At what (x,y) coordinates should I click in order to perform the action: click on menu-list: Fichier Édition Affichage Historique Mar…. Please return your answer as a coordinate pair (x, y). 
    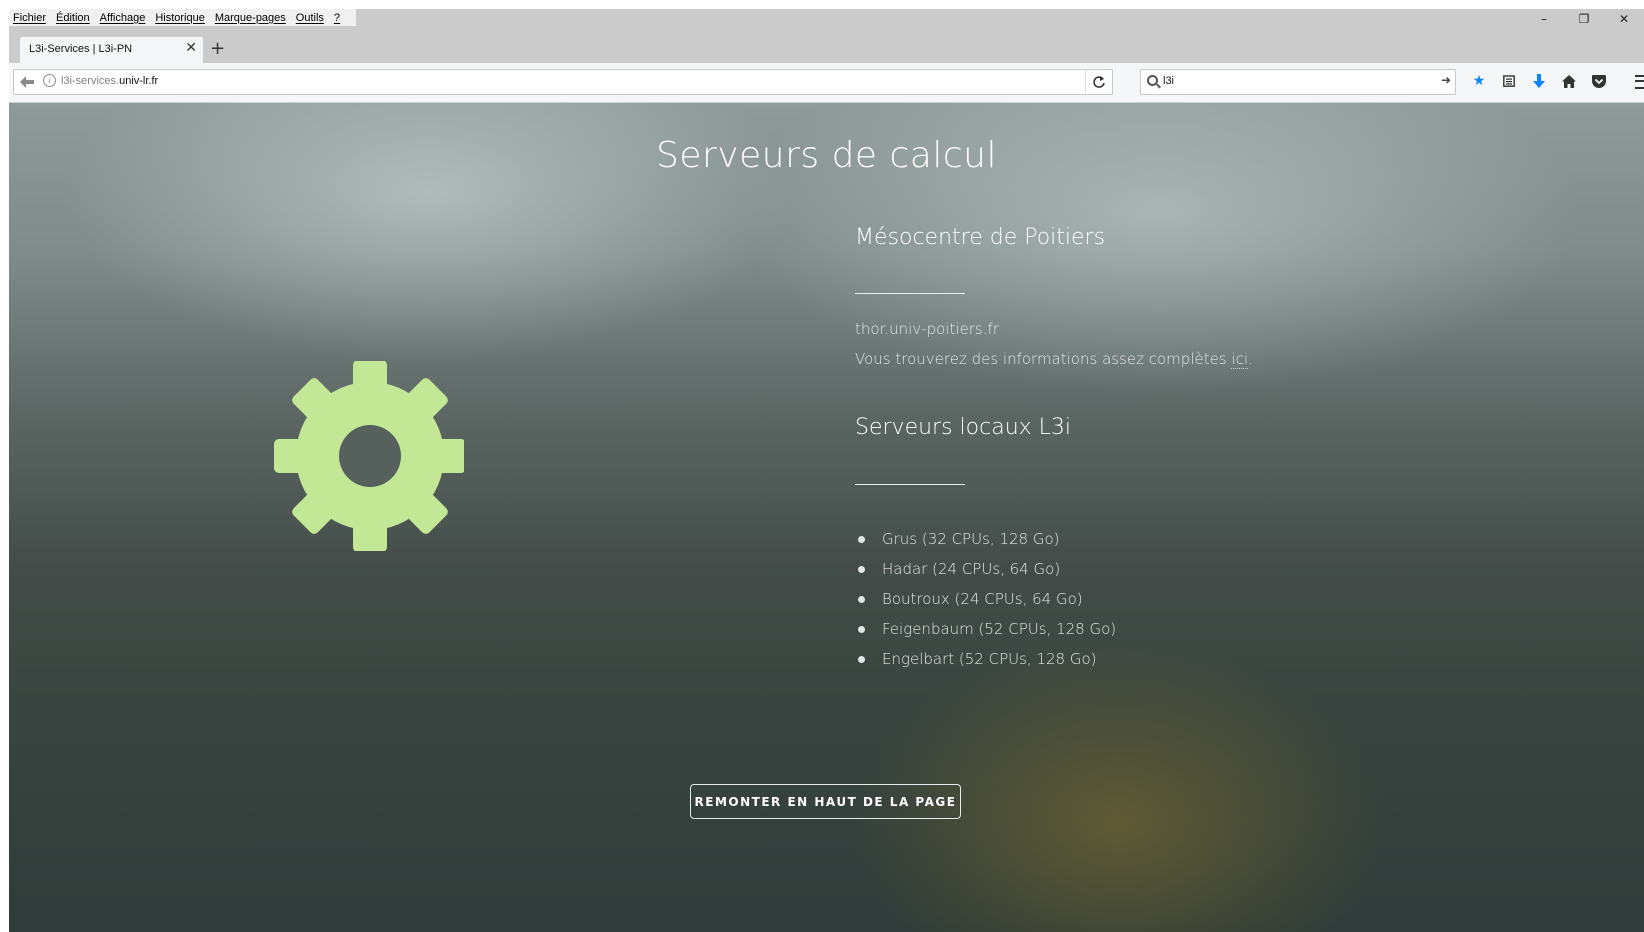
    Looking at the image, I should click on (183, 17).